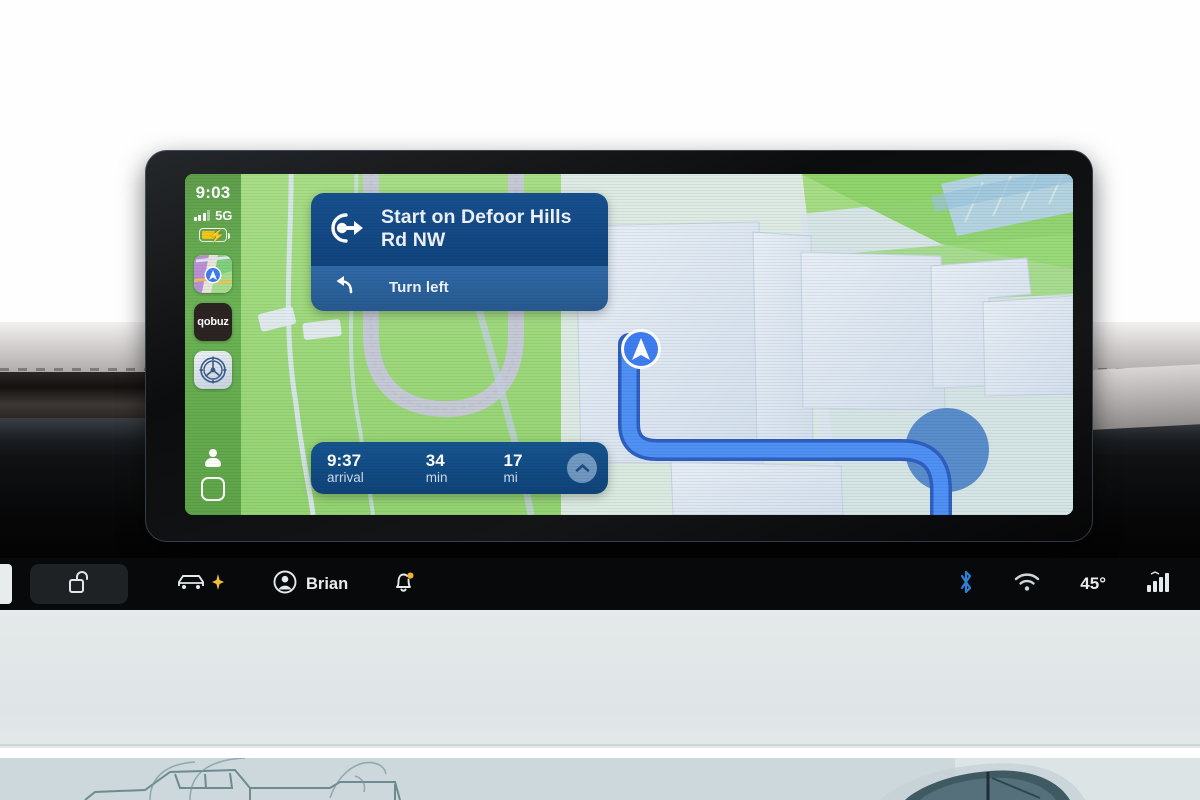  I want to click on dashboard-right-trim, so click(1145, 397).